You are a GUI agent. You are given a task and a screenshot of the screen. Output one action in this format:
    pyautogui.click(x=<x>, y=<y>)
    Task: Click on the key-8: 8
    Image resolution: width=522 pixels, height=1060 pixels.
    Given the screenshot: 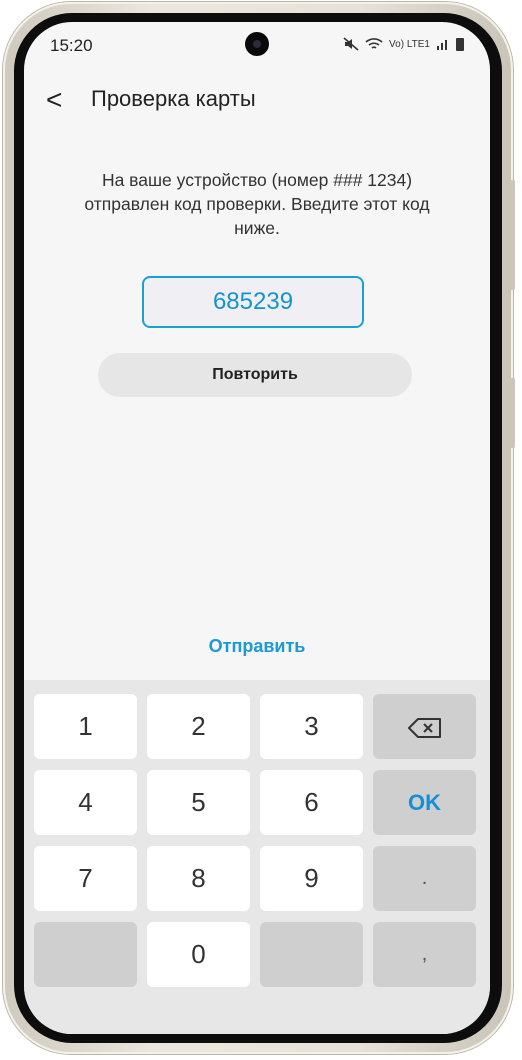 What is the action you would take?
    pyautogui.click(x=198, y=878)
    